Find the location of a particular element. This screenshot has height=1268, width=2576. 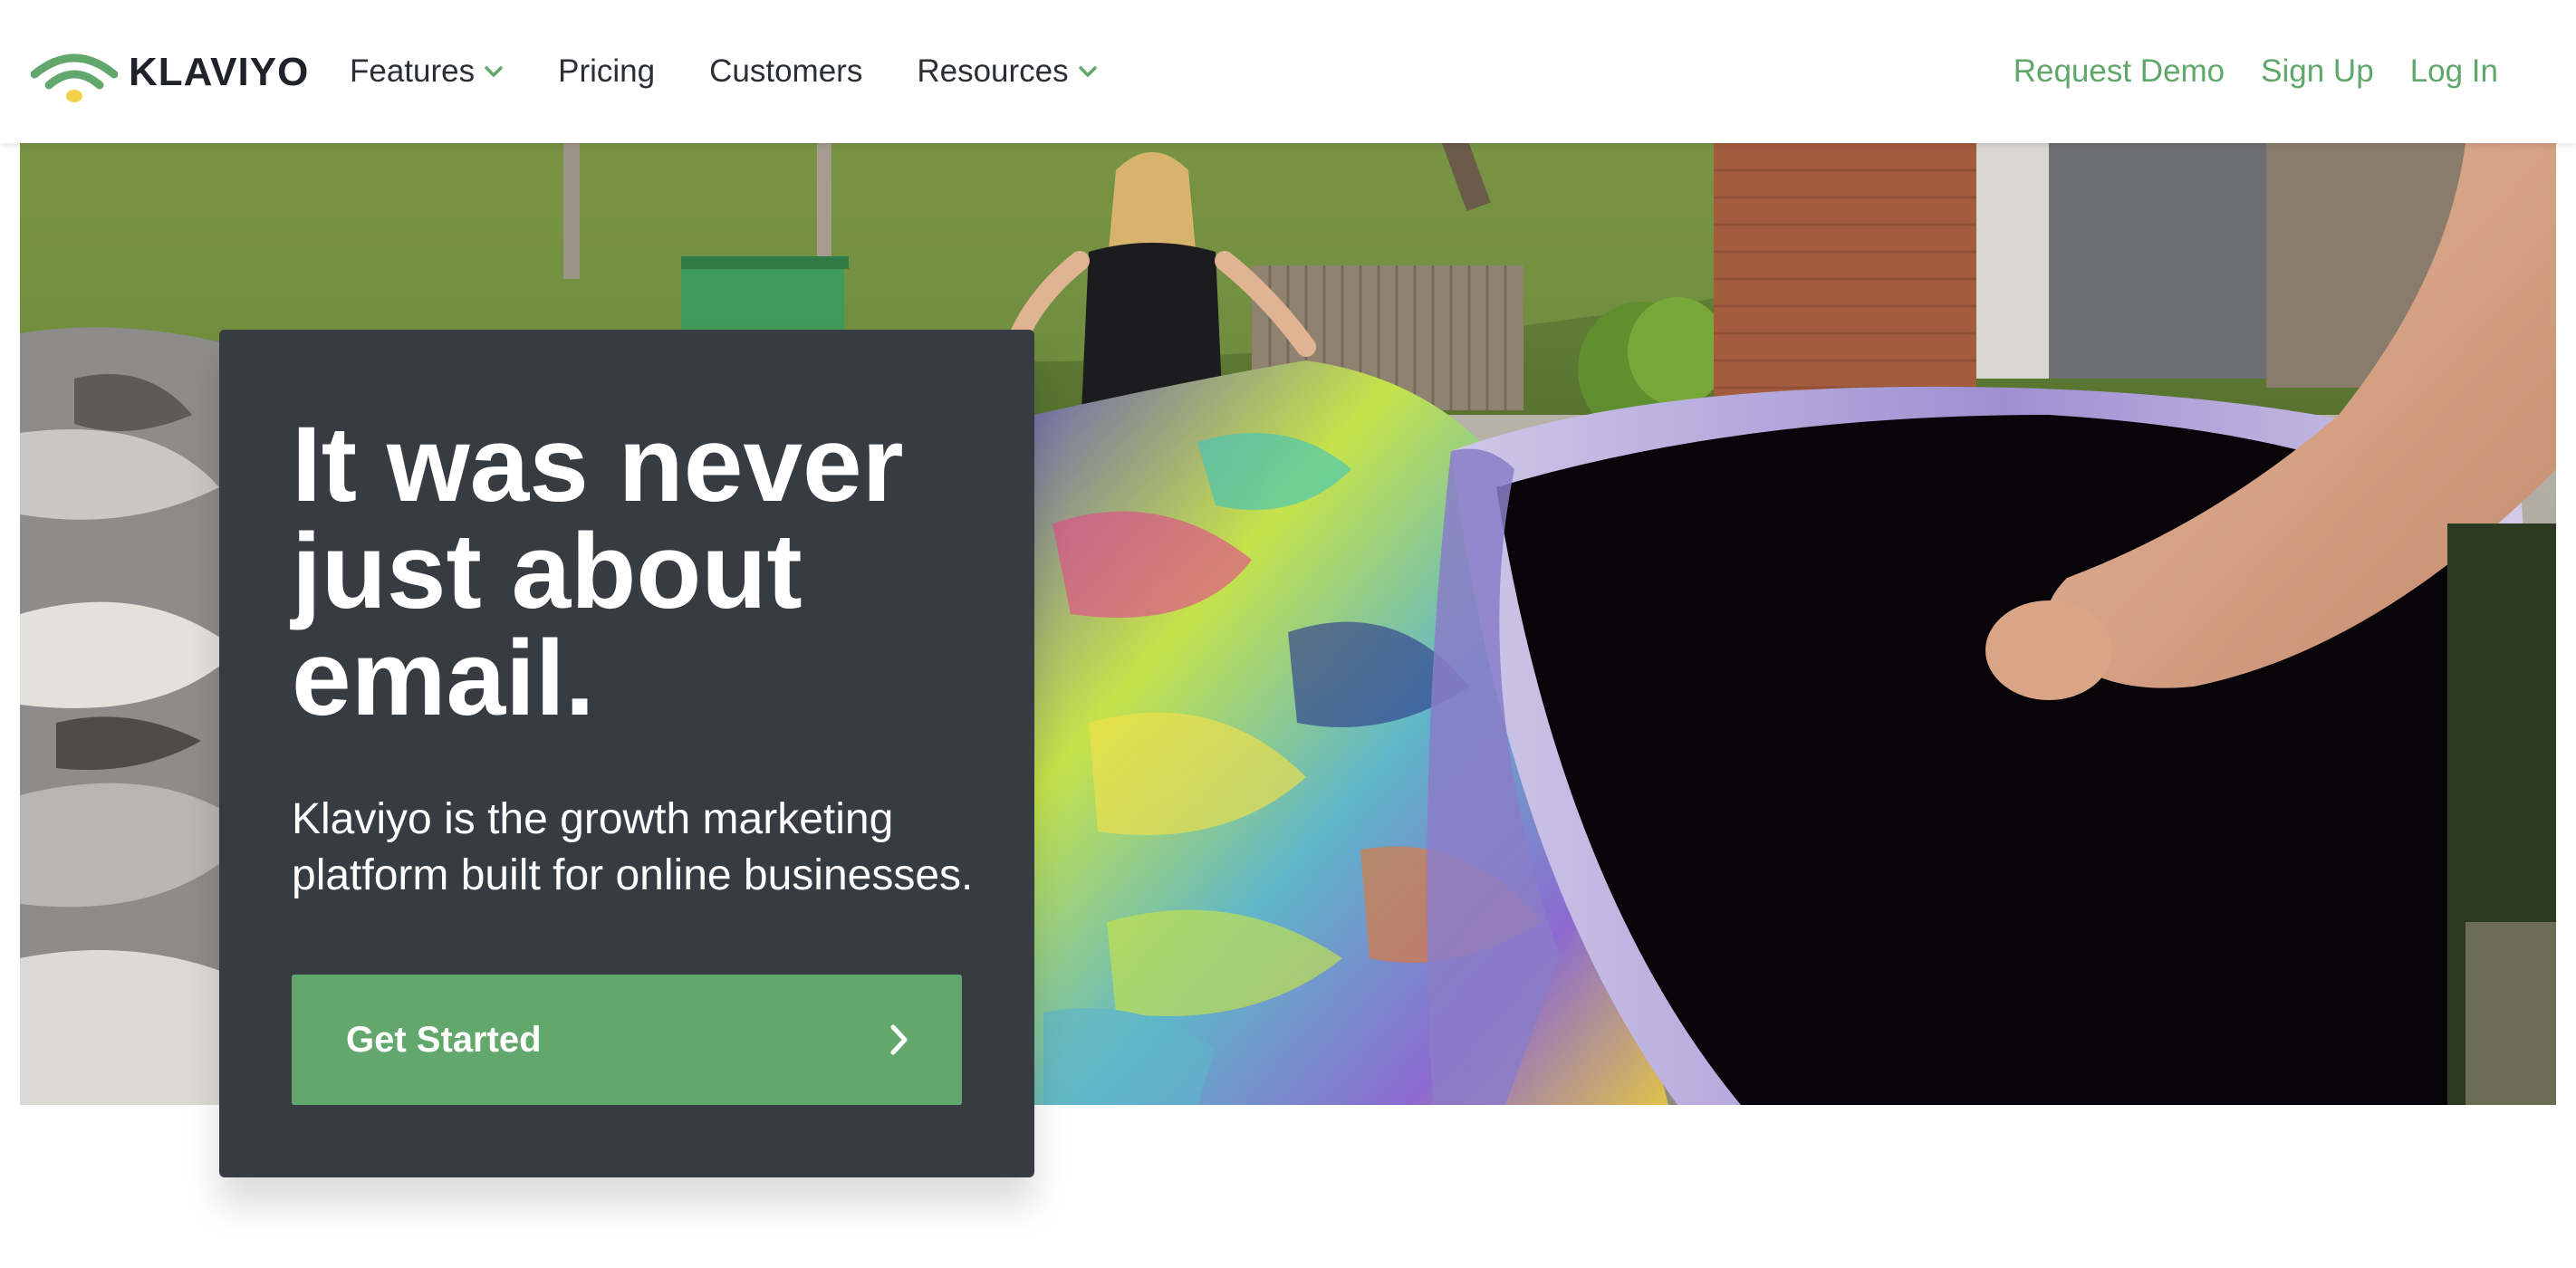

nav-resources-label: Resources is located at coordinates (993, 71).